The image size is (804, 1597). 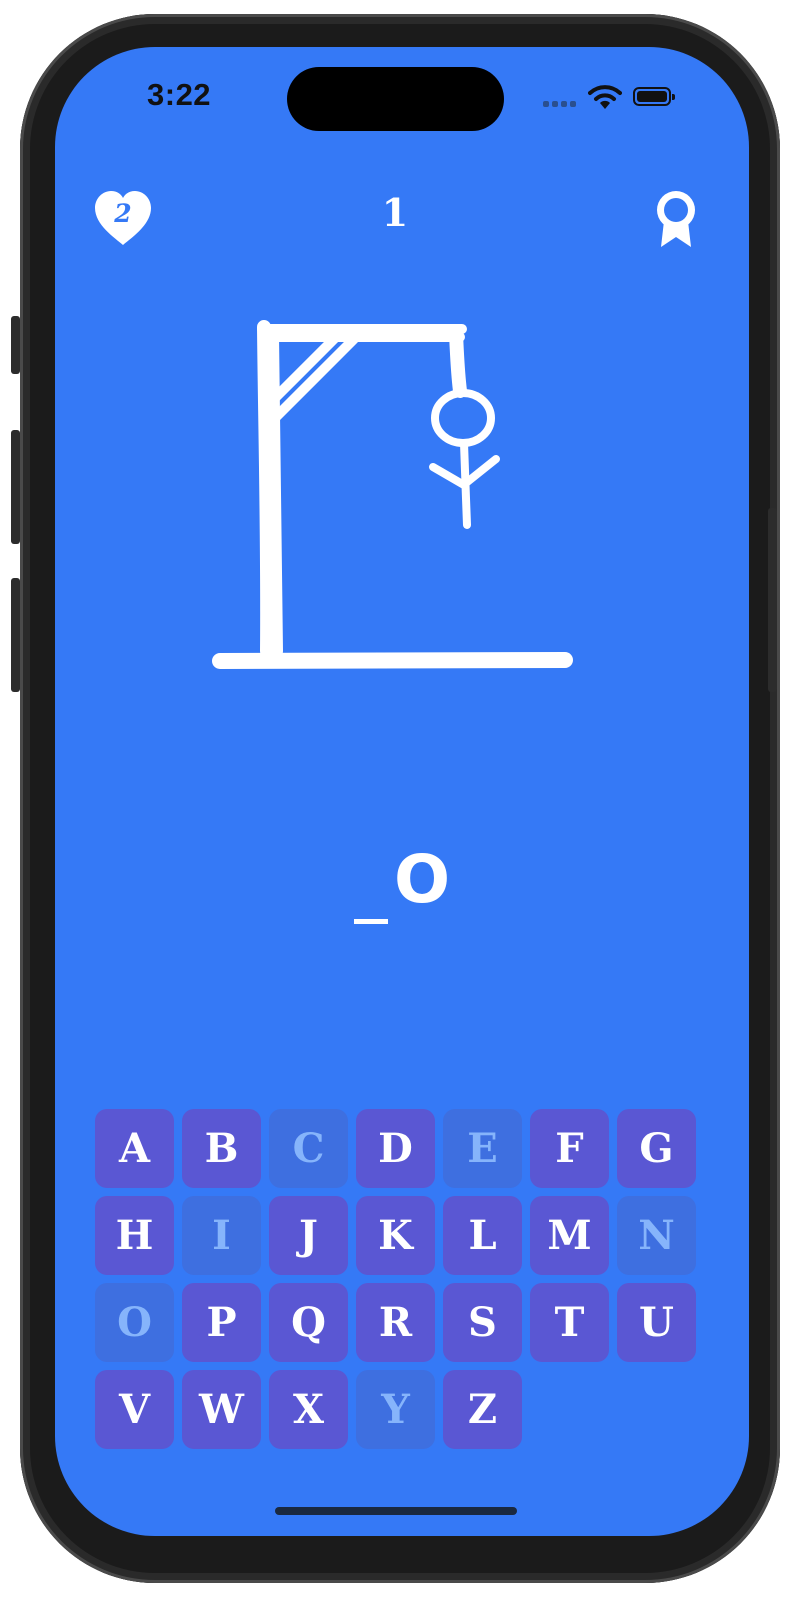 What do you see at coordinates (482, 1409) in the screenshot?
I see `letter-key-z: Z` at bounding box center [482, 1409].